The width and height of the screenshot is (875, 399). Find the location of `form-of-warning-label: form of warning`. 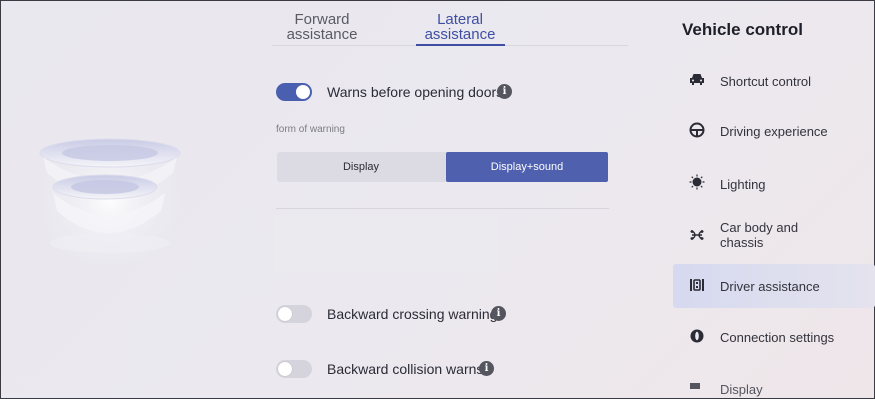

form-of-warning-label: form of warning is located at coordinates (310, 129).